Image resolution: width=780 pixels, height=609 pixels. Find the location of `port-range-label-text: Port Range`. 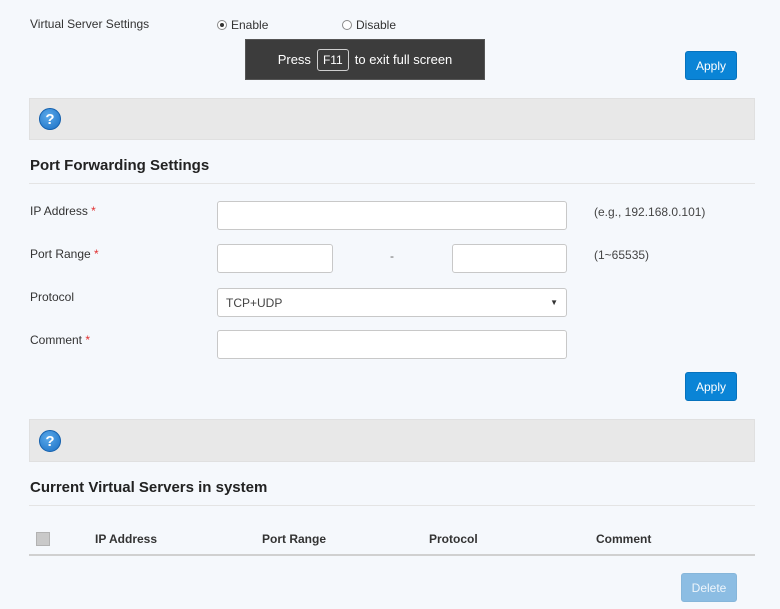

port-range-label-text: Port Range is located at coordinates (60, 254).